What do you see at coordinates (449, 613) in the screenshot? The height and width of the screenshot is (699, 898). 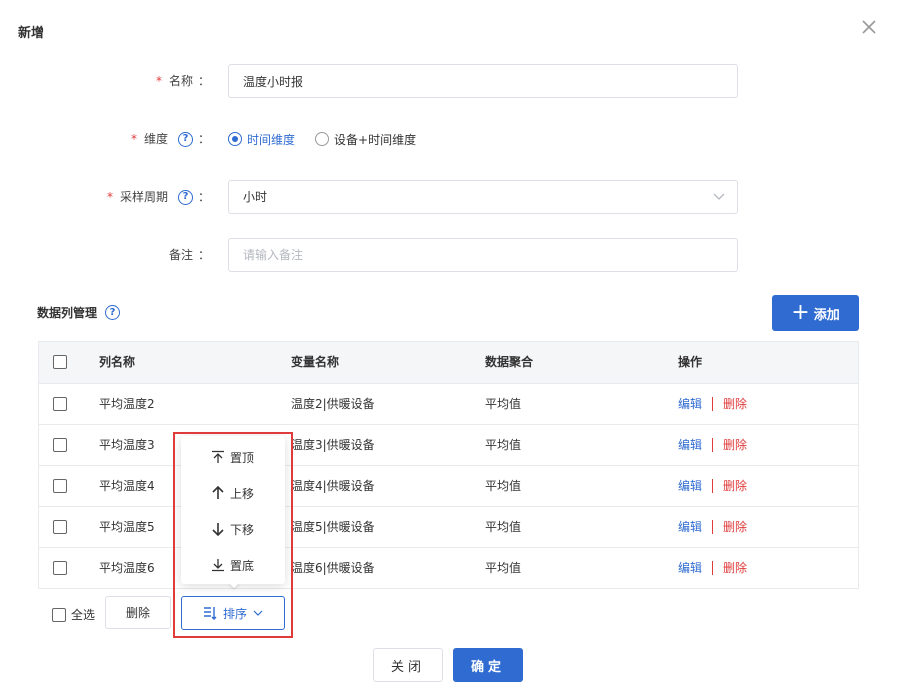 I see `table-footer: 全选 删除 排序` at bounding box center [449, 613].